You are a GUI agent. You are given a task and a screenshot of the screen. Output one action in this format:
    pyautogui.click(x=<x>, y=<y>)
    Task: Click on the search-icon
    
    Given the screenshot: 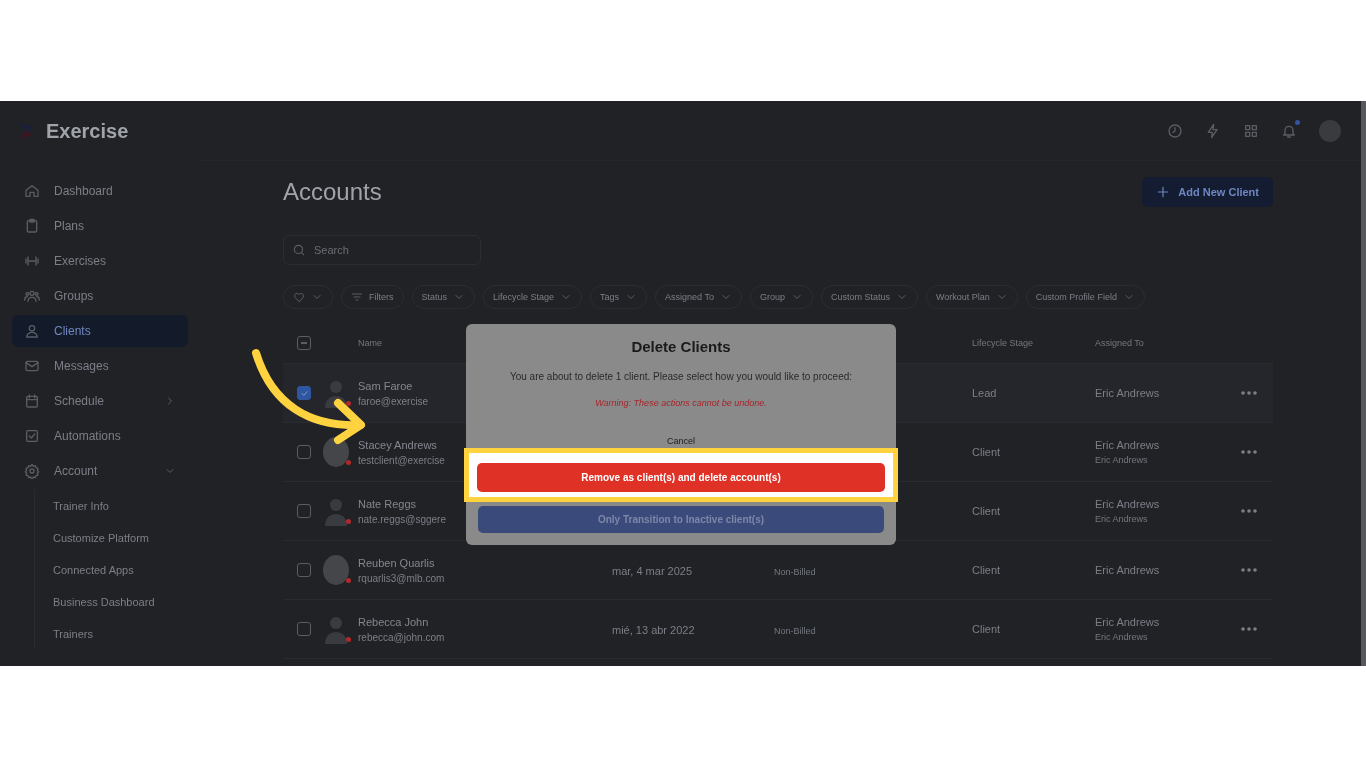 What is the action you would take?
    pyautogui.click(x=299, y=250)
    